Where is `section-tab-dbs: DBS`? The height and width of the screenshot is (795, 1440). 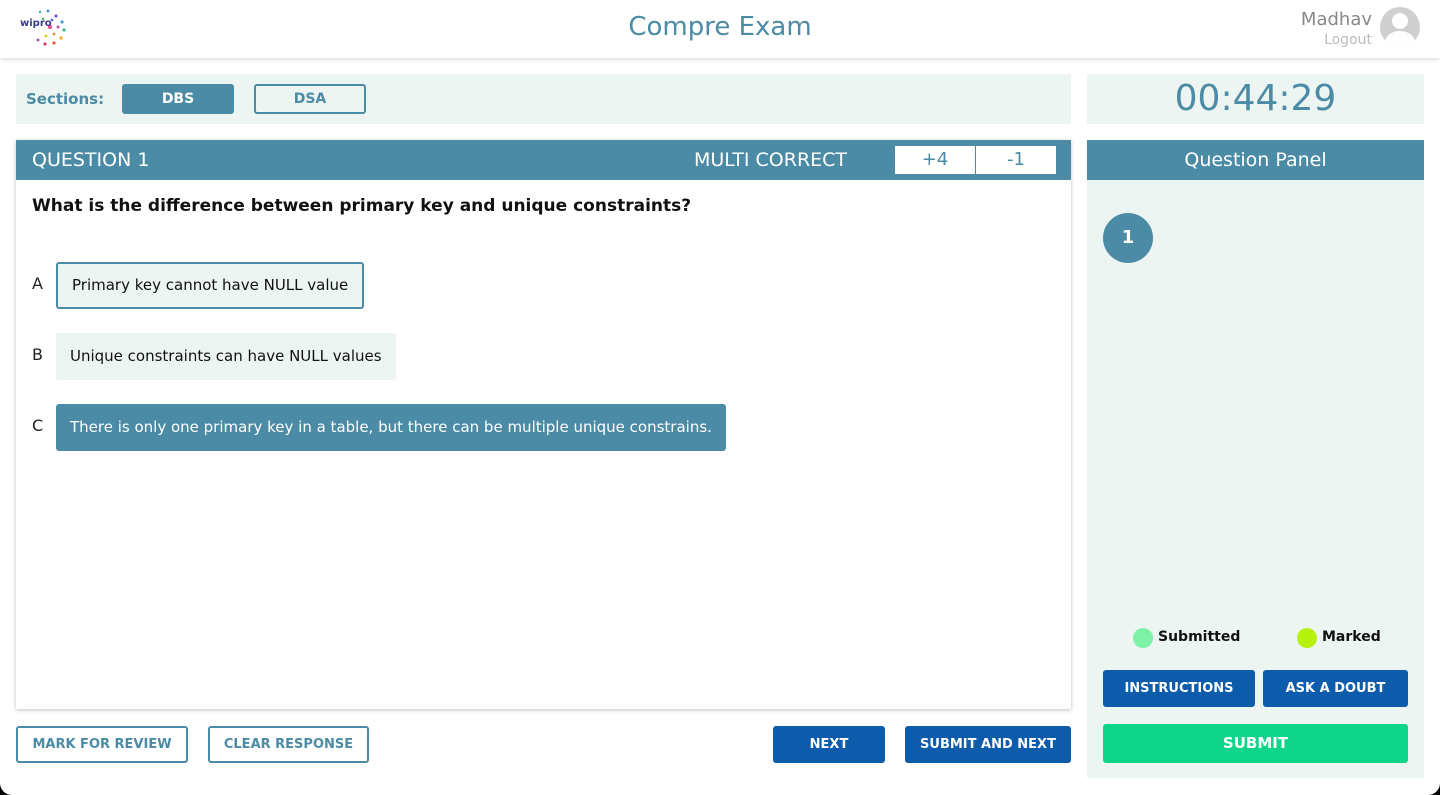
section-tab-dbs: DBS is located at coordinates (178, 99).